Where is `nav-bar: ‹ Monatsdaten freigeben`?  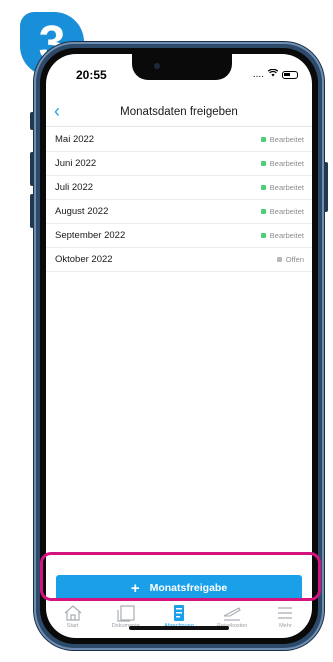 nav-bar: ‹ Monatsdaten freigeben is located at coordinates (179, 114).